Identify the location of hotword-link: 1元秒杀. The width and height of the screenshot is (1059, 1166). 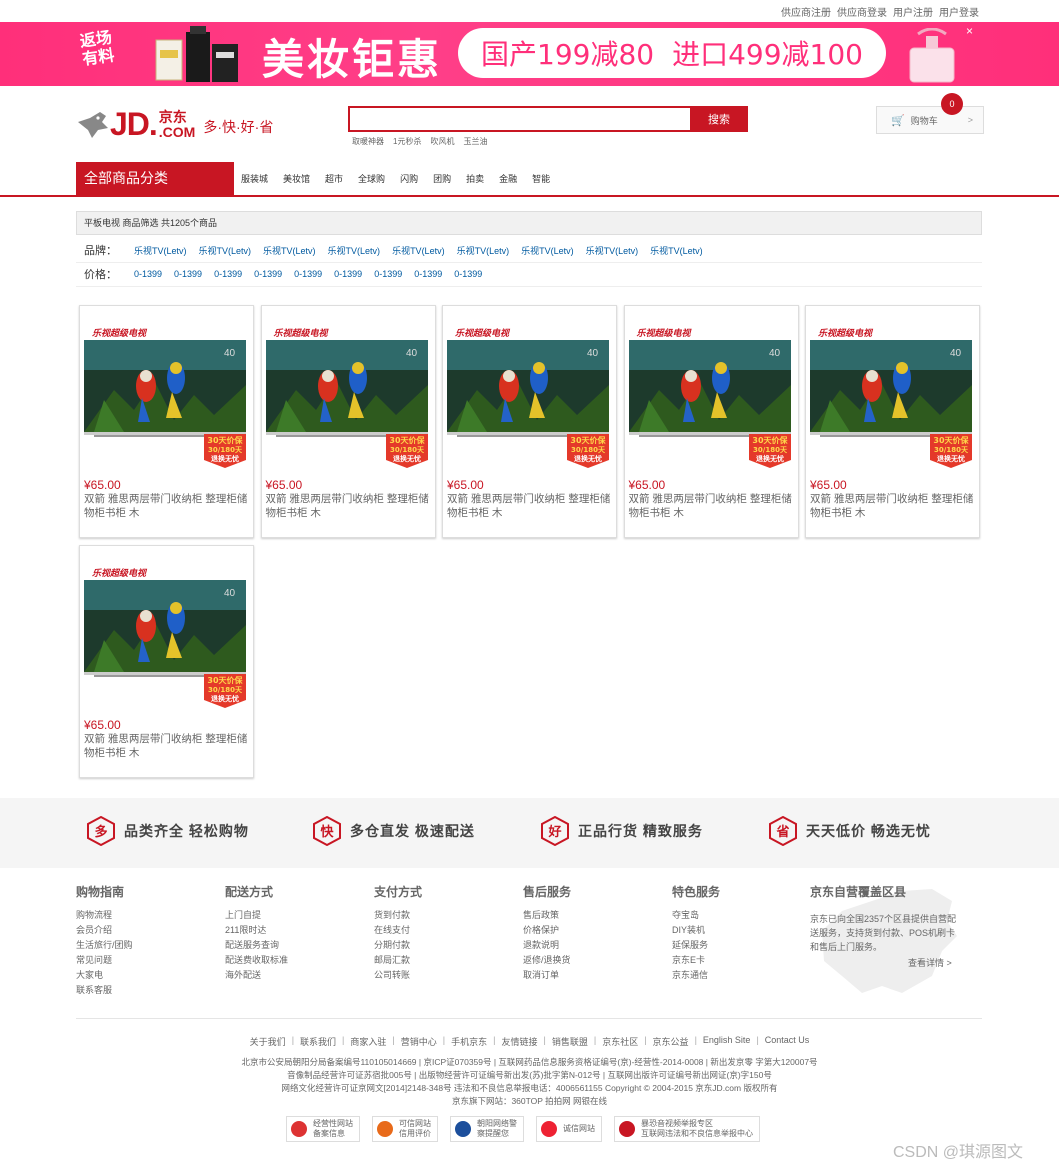
(407, 141).